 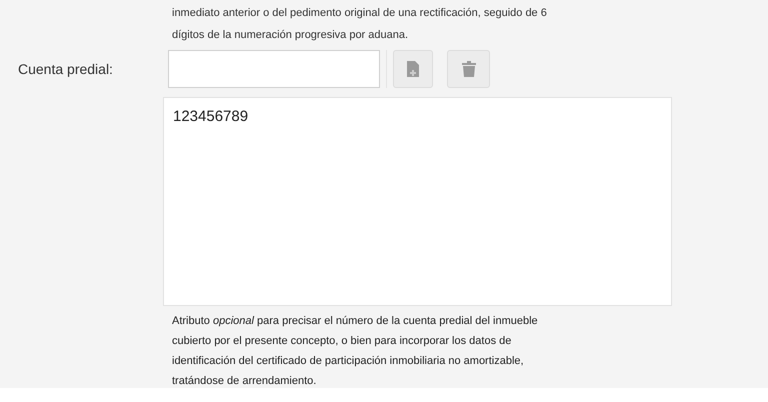 I want to click on input-field, so click(x=274, y=69).